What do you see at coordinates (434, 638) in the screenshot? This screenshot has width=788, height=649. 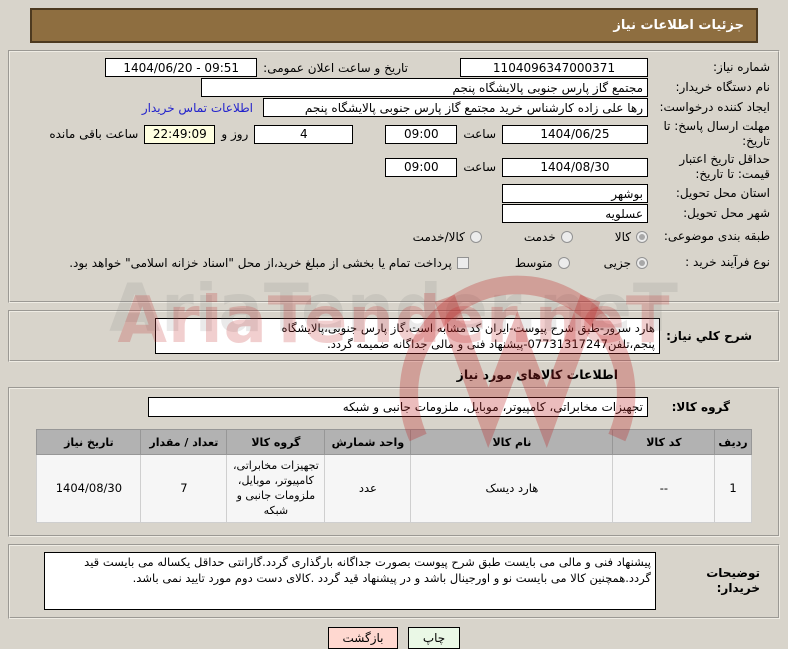 I see `print-button: چاپ` at bounding box center [434, 638].